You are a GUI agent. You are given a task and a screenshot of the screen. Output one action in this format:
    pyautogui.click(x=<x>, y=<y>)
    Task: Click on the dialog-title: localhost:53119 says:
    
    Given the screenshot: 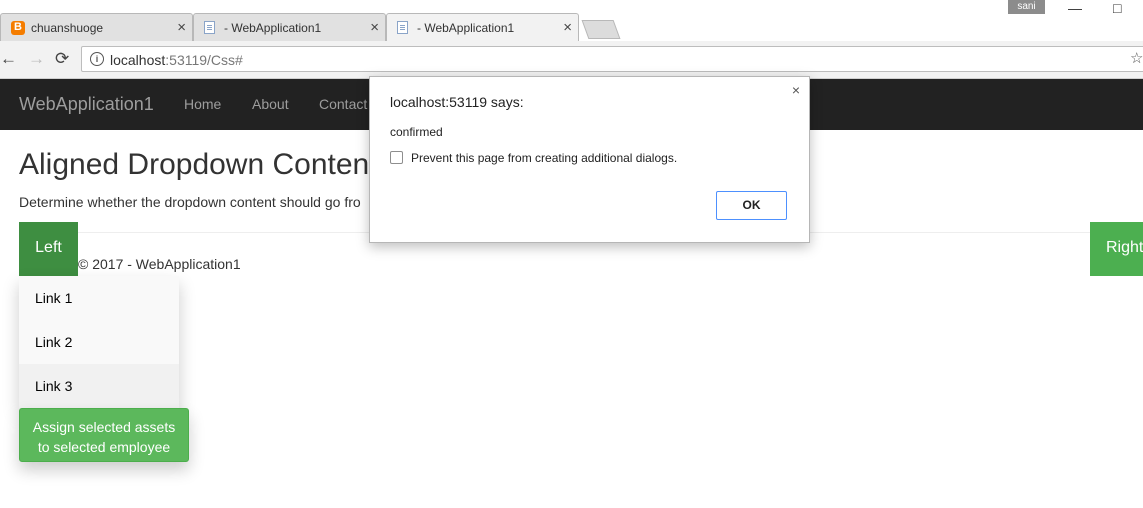 What is the action you would take?
    pyautogui.click(x=457, y=102)
    